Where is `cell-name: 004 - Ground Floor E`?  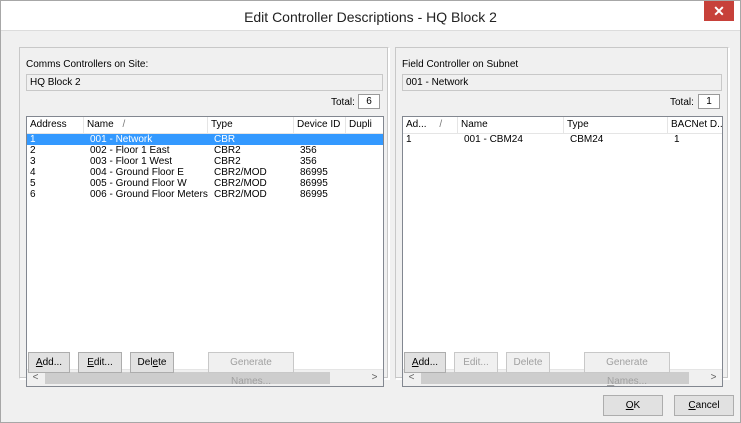
cell-name: 004 - Ground Floor E is located at coordinates (137, 172).